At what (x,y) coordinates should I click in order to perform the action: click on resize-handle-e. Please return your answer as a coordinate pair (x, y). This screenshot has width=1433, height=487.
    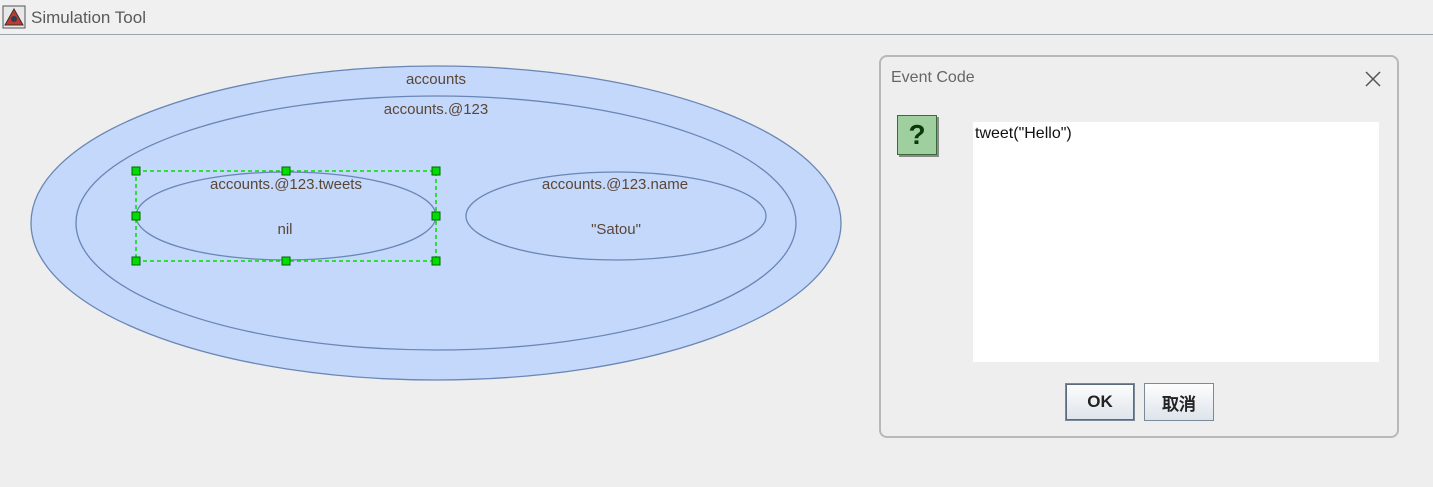
    Looking at the image, I should click on (436, 216).